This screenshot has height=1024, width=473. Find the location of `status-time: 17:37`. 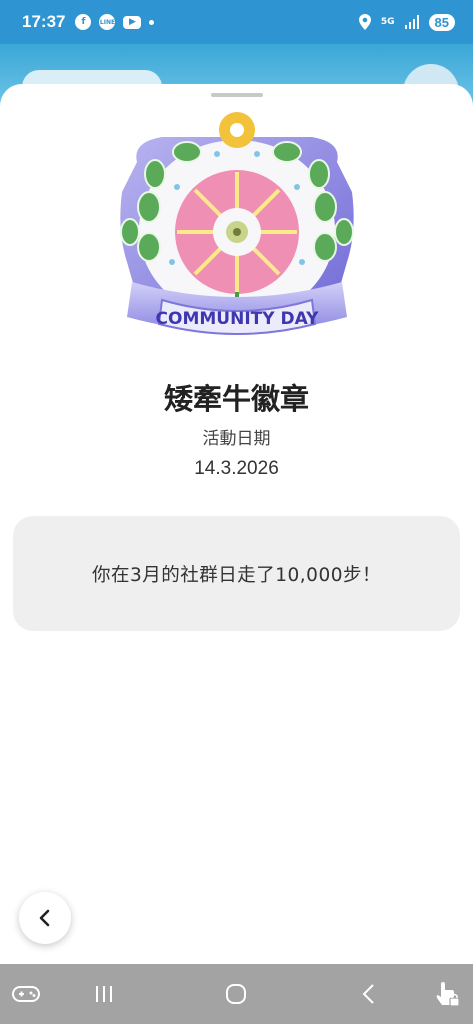

status-time: 17:37 is located at coordinates (44, 21).